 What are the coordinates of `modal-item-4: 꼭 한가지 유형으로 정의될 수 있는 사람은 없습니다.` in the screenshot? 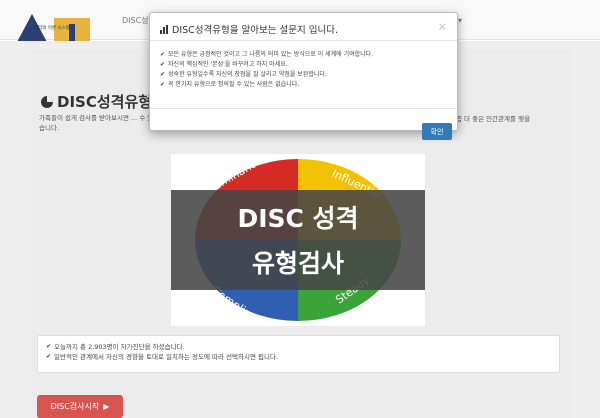 It's located at (234, 84).